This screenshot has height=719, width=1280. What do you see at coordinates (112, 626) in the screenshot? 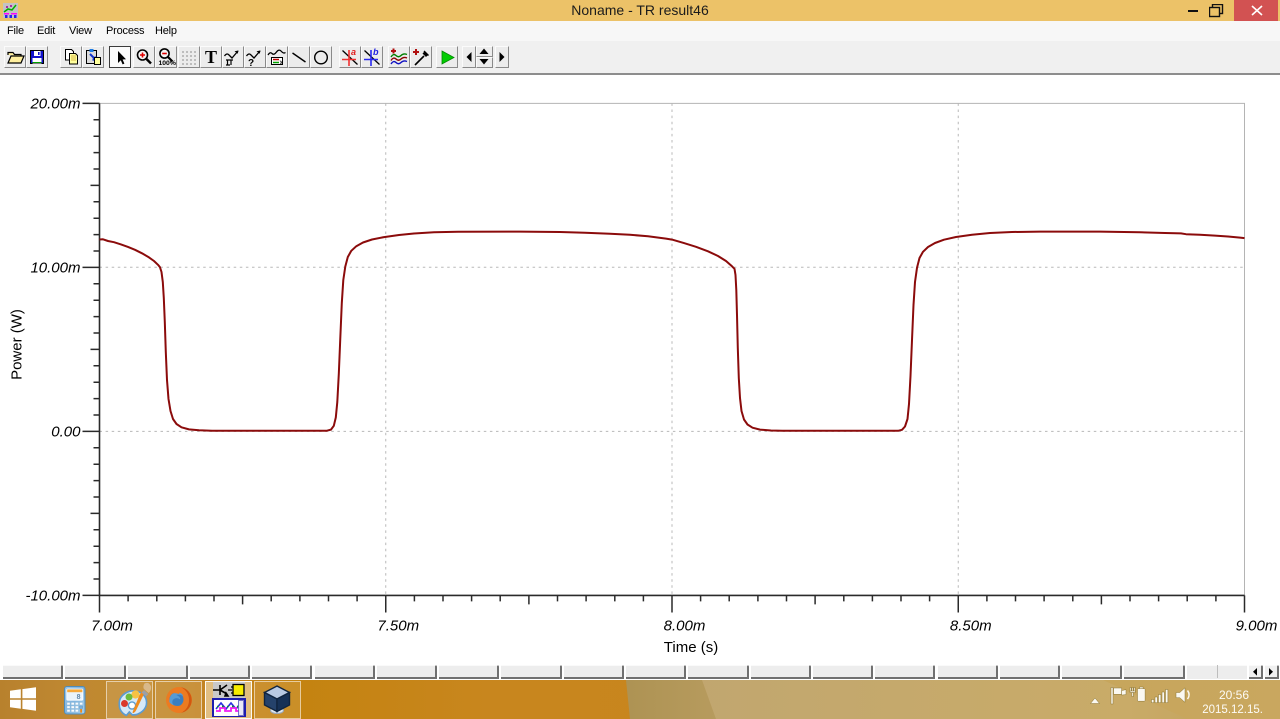
I see `svg-text: 7.00m` at bounding box center [112, 626].